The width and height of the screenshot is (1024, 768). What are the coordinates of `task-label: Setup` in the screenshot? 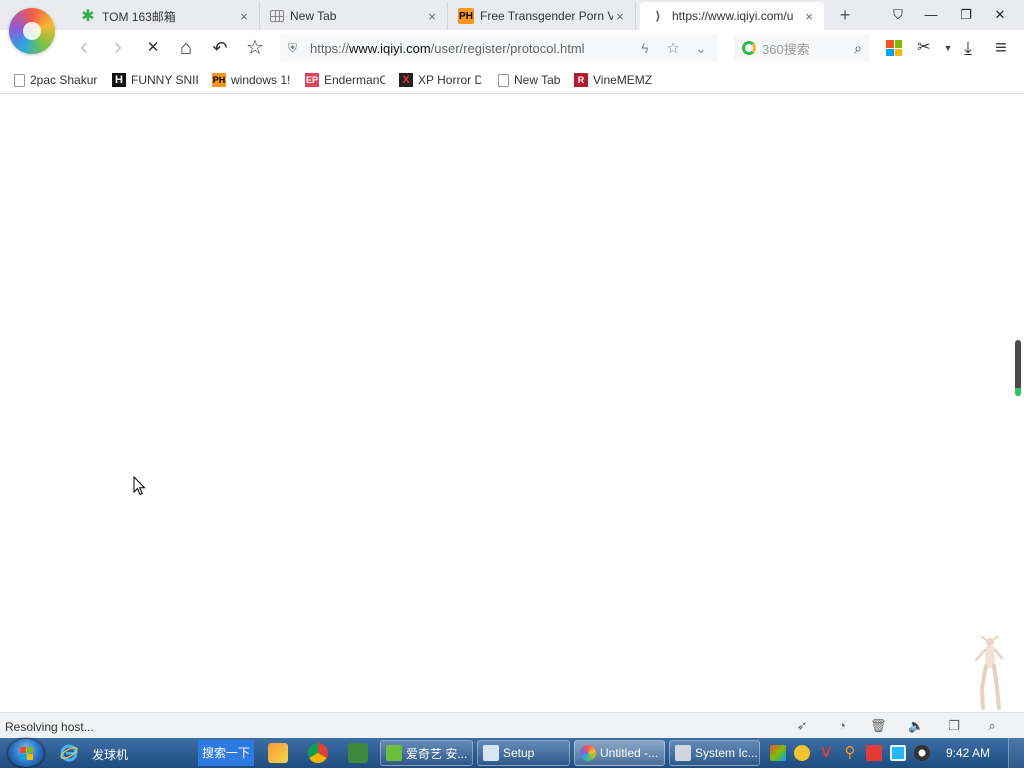 It's located at (519, 753).